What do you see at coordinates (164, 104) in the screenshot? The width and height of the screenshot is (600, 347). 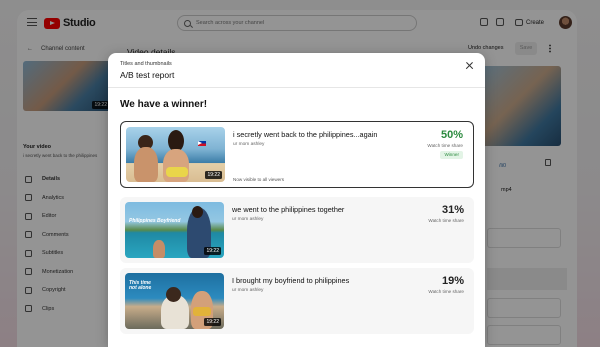 I see `result-heading: We have a winner!` at bounding box center [164, 104].